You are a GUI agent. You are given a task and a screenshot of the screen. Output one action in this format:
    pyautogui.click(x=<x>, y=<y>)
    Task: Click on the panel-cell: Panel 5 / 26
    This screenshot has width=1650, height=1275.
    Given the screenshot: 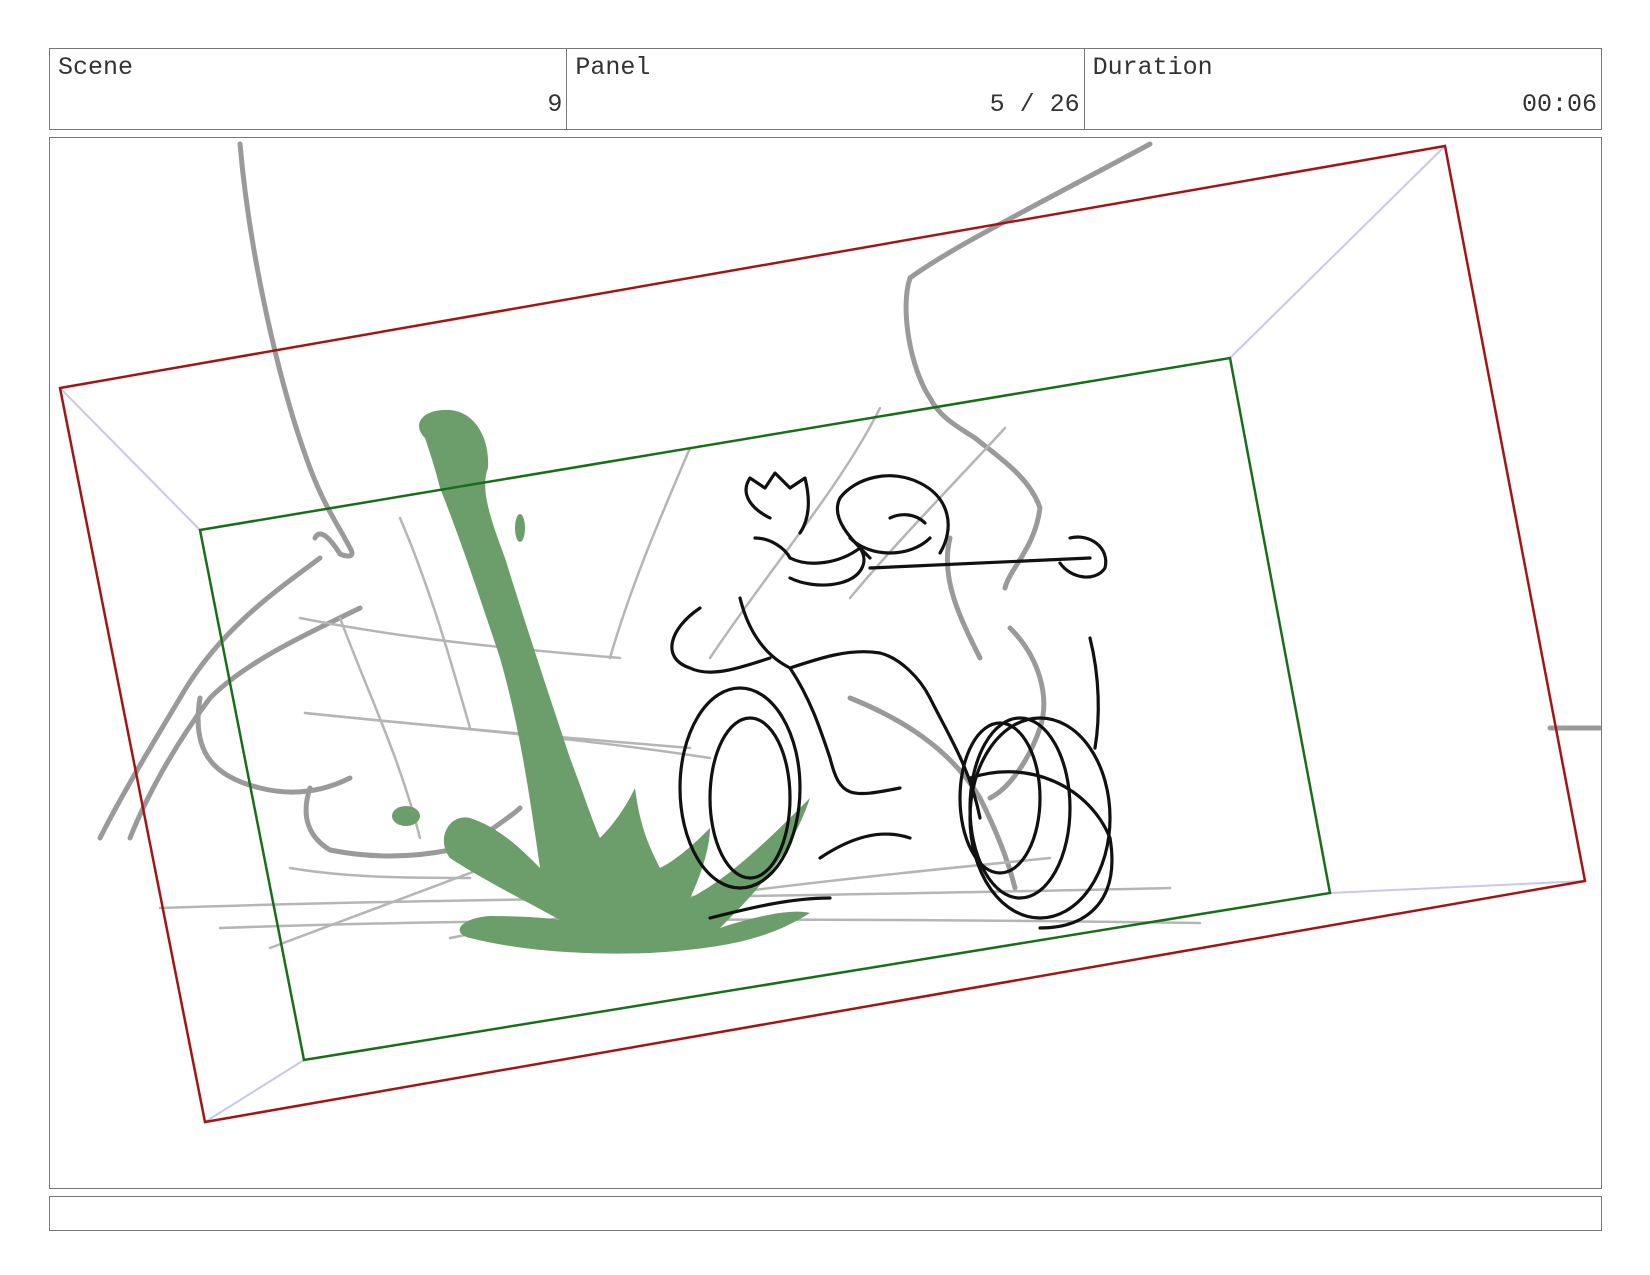 What is the action you would take?
    pyautogui.click(x=826, y=89)
    